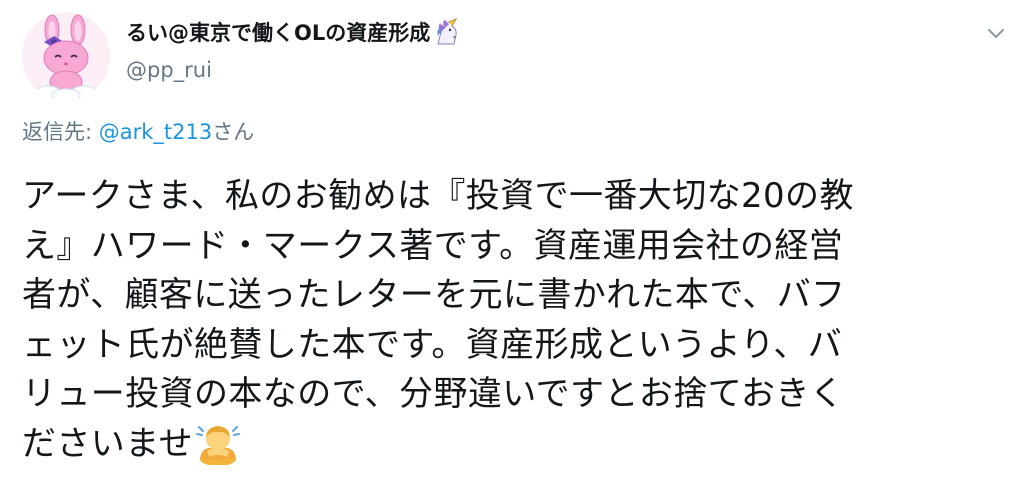  What do you see at coordinates (434, 295) in the screenshot?
I see `tweet-text-line: 者が、顧客に送ったレターを元に書かれた本で、バフ` at bounding box center [434, 295].